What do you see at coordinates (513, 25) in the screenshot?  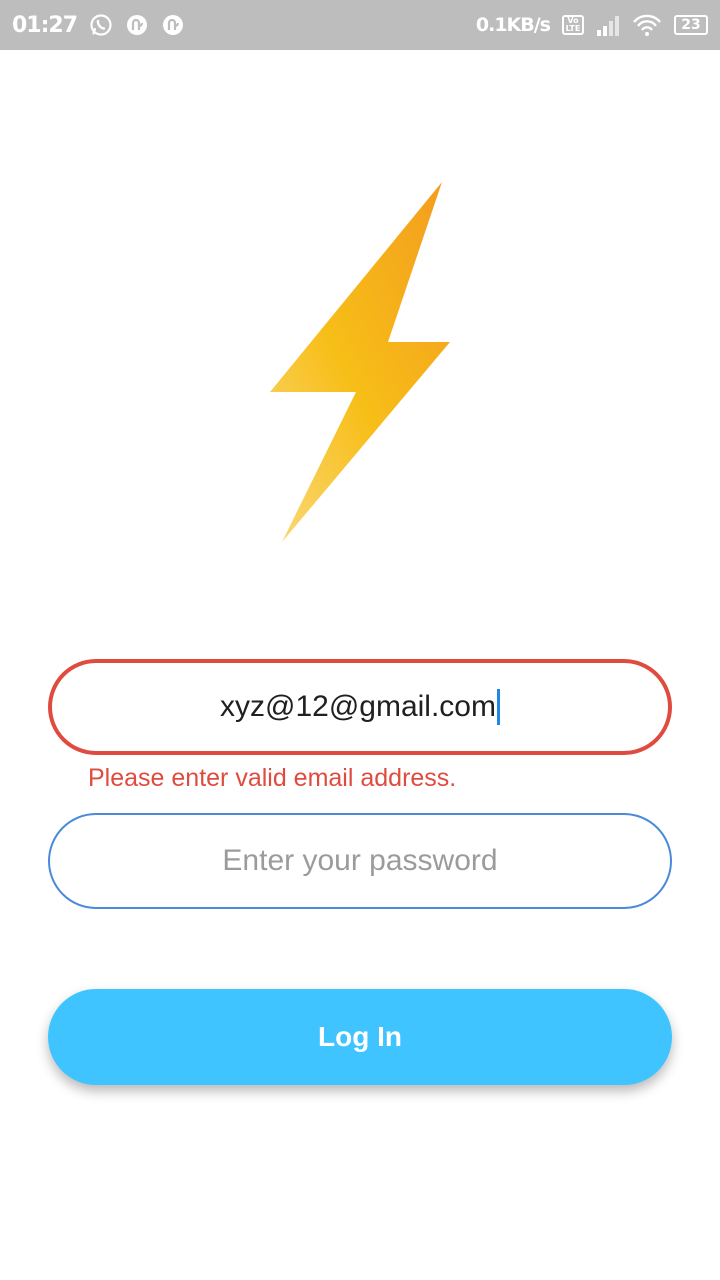 I see `network-speed: 0.1KB/s` at bounding box center [513, 25].